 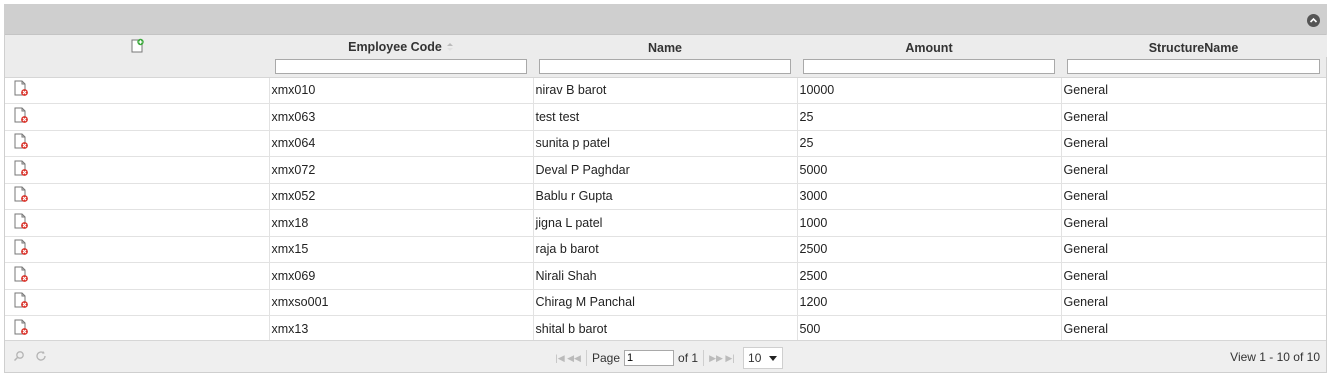 What do you see at coordinates (730, 358) in the screenshot?
I see `last-page-icon: ▶|` at bounding box center [730, 358].